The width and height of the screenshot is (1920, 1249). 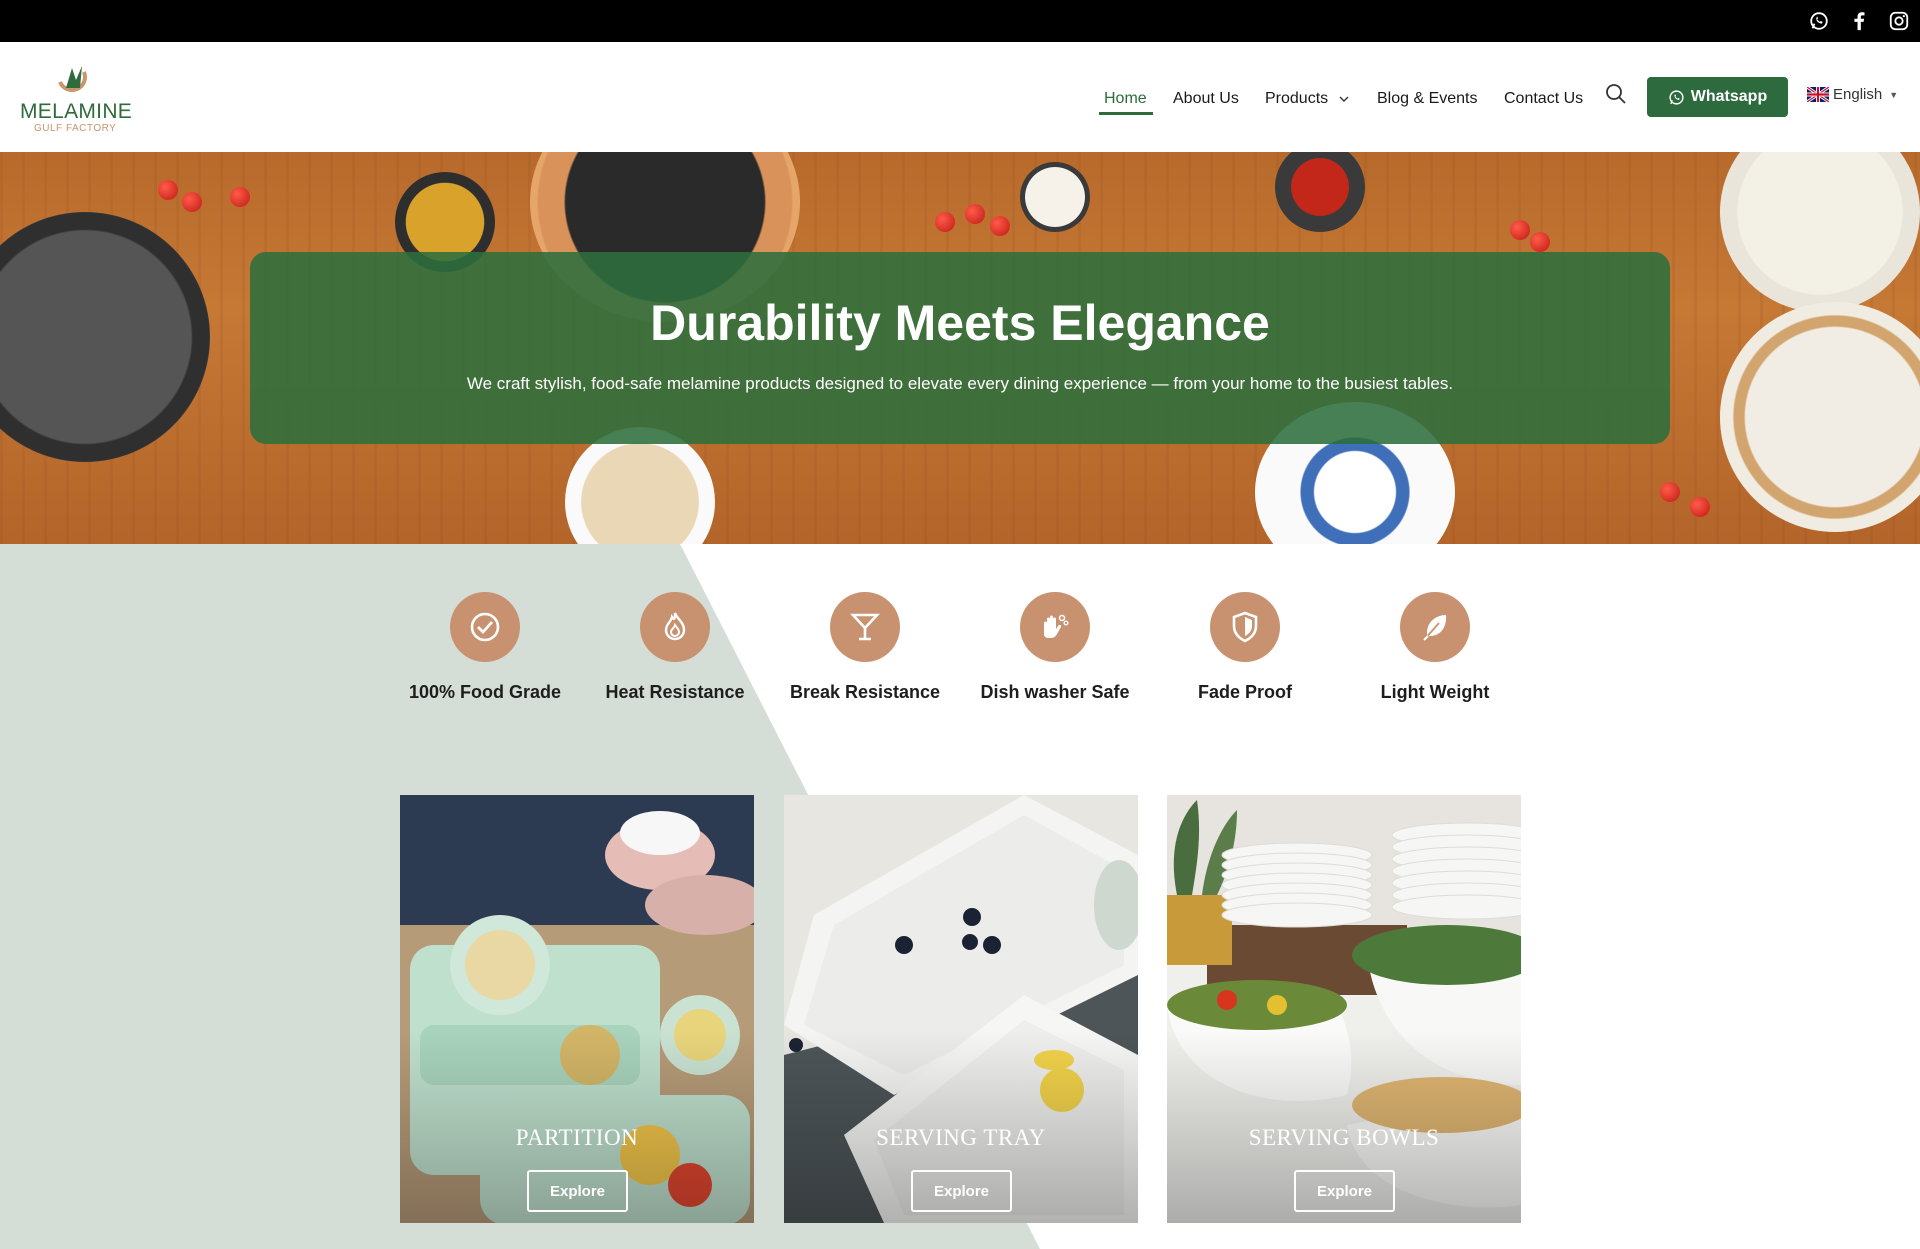 I want to click on chevron-down-icon, so click(x=1344, y=99).